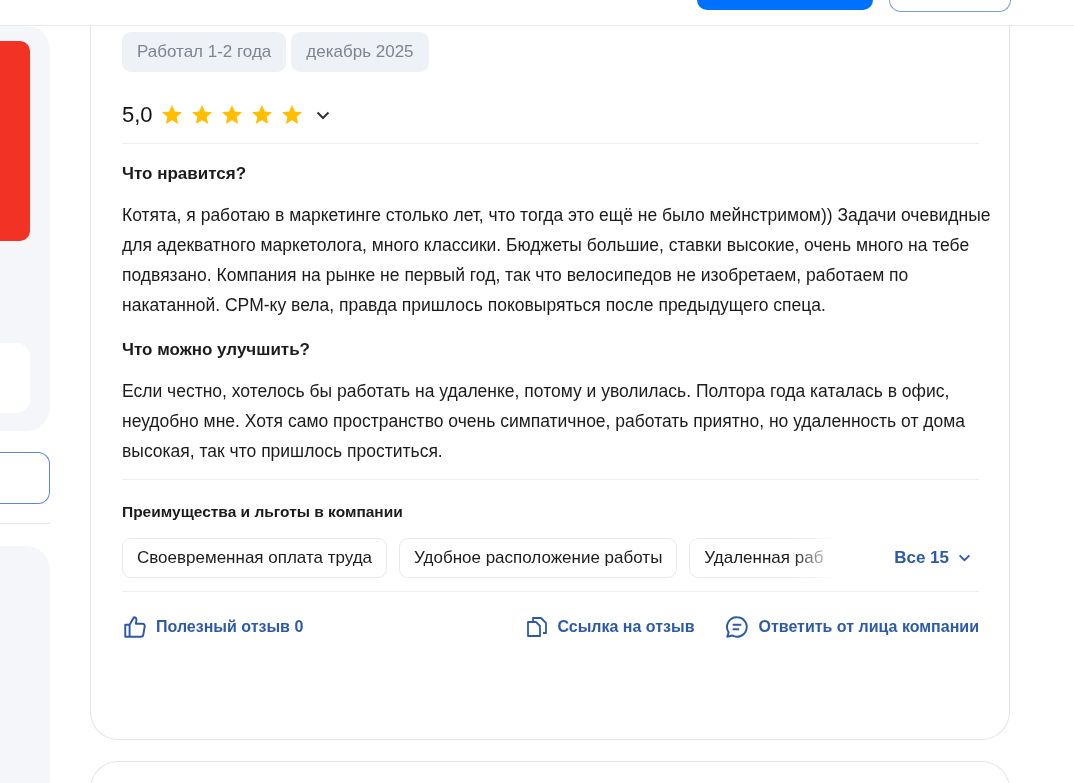  I want to click on benefit-chip: Удобное расположение работы, so click(538, 558).